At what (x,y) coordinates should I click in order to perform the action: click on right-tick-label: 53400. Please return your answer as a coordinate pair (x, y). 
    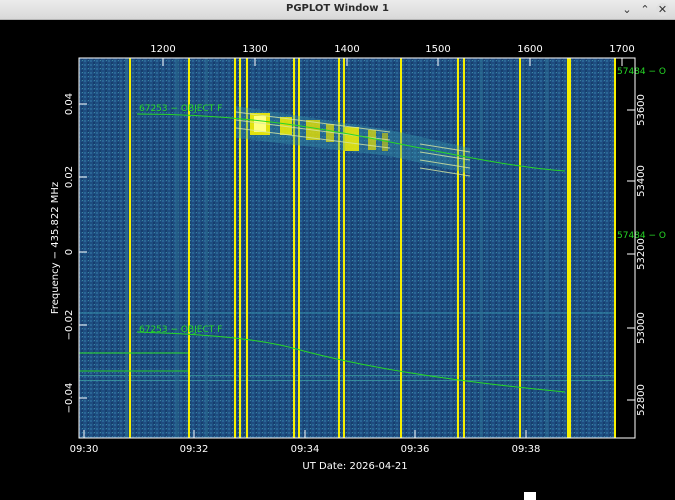
    Looking at the image, I should click on (641, 181).